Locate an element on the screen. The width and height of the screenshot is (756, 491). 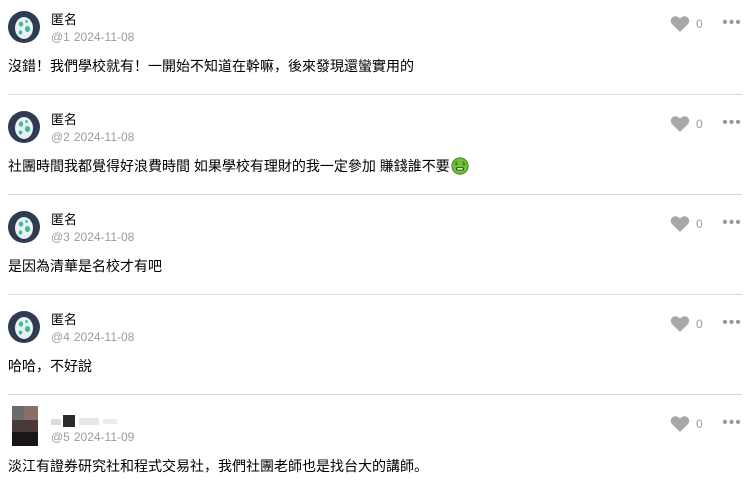
floor-number: @1 is located at coordinates (60, 37).